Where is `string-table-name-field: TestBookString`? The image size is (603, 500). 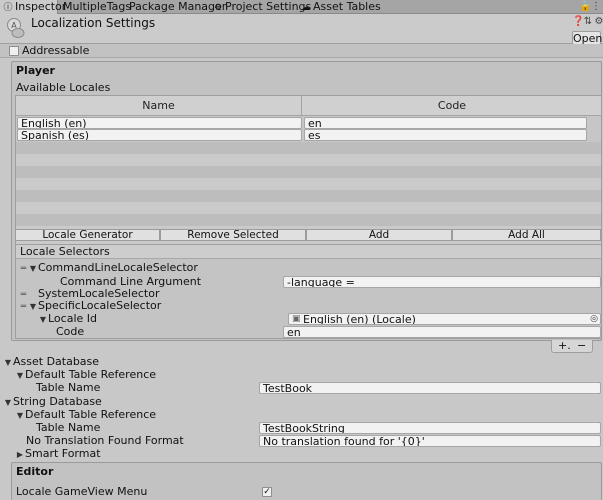
string-table-name-field: TestBookString is located at coordinates (430, 428).